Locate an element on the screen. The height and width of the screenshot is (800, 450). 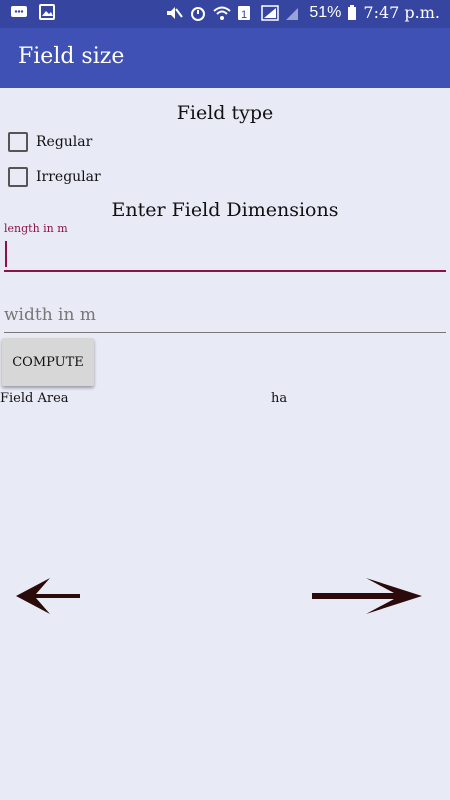
clock: 7:47 p.m. is located at coordinates (401, 12).